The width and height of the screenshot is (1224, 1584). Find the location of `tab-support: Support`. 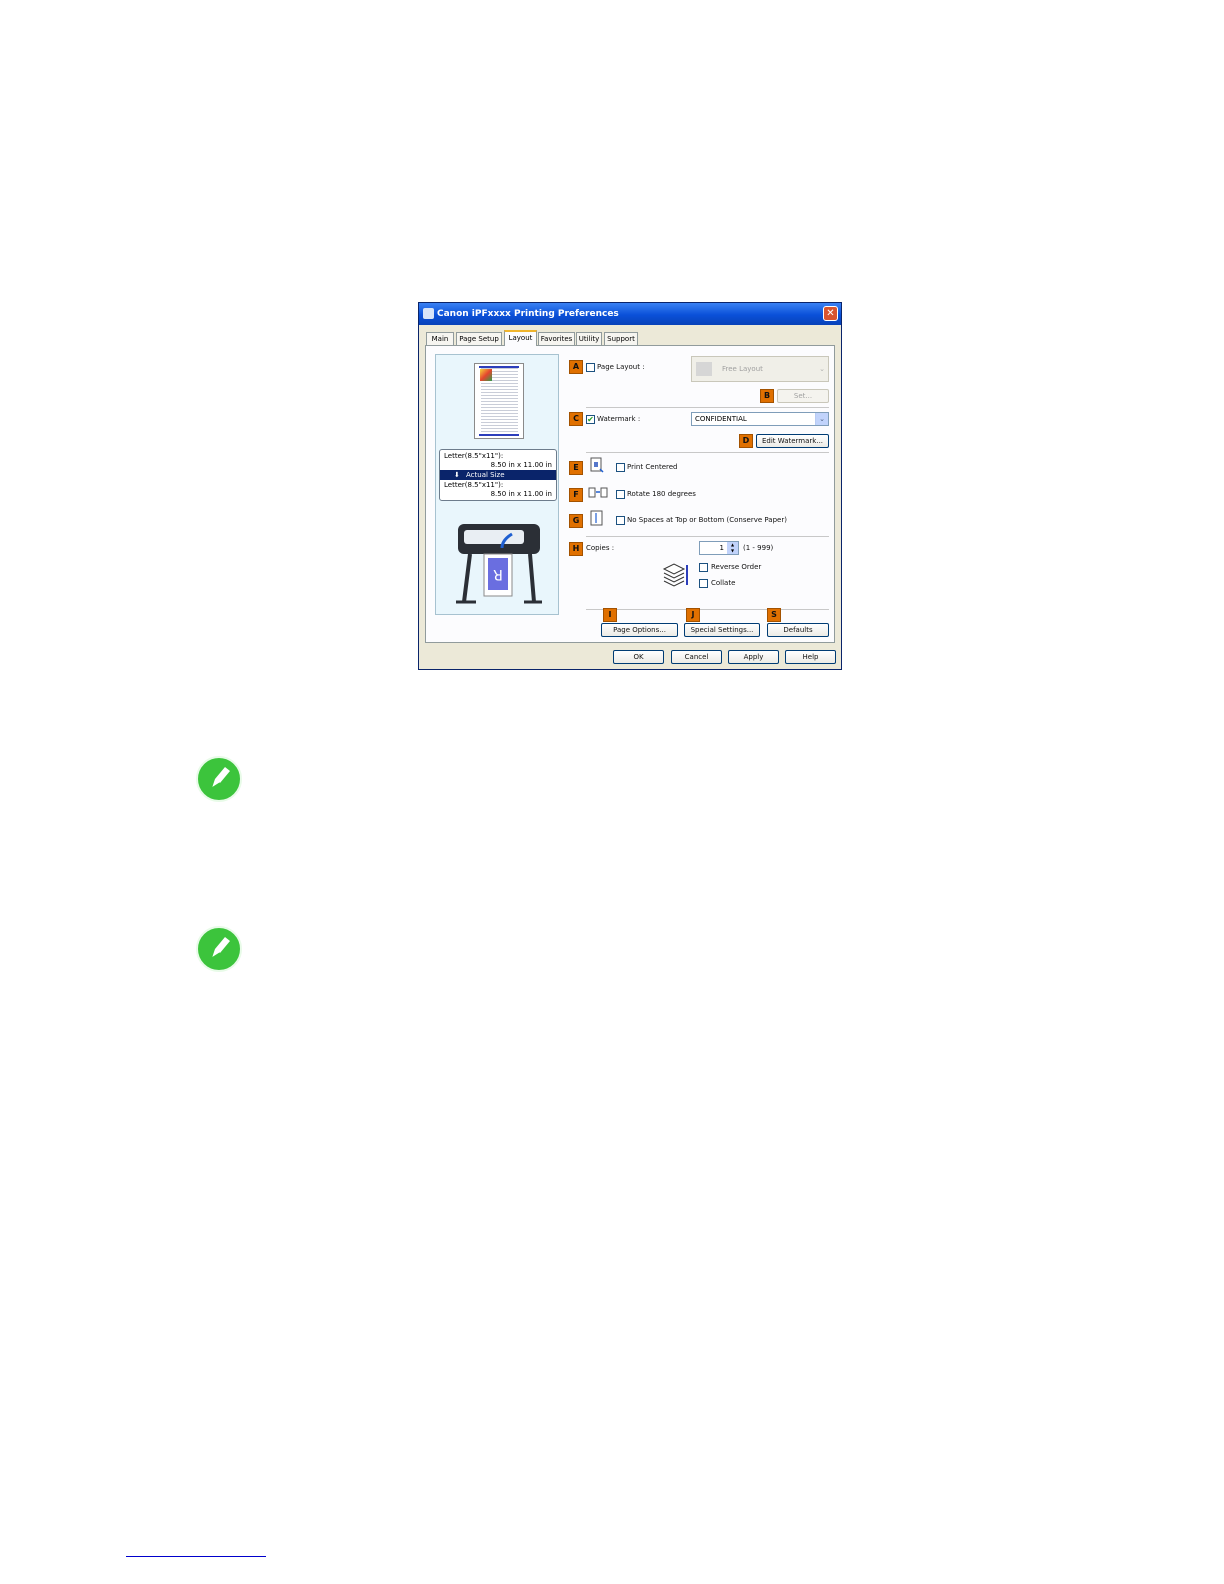

tab-support: Support is located at coordinates (621, 338).